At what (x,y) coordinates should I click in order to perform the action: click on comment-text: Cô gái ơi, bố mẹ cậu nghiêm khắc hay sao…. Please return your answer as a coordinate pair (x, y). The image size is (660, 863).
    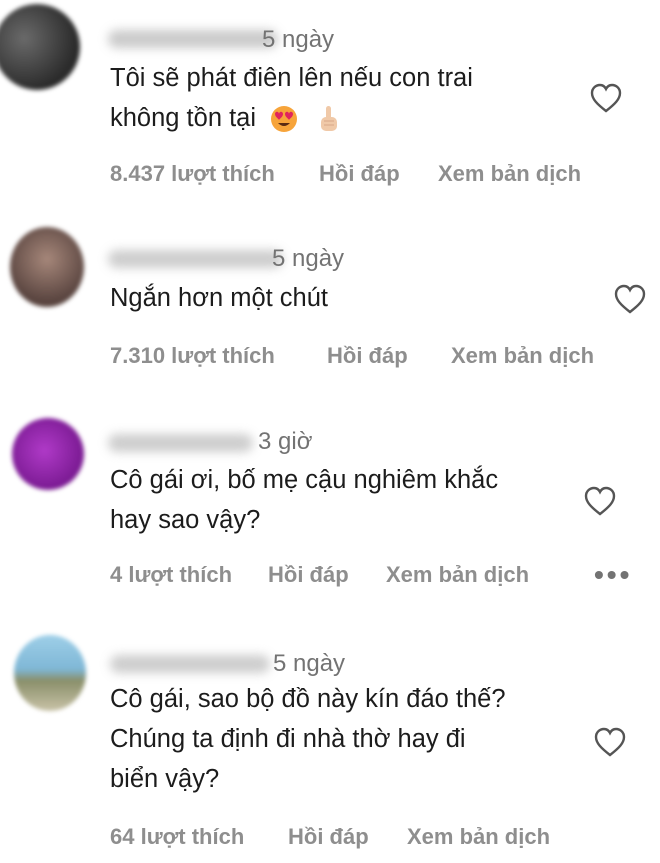
    Looking at the image, I should click on (345, 500).